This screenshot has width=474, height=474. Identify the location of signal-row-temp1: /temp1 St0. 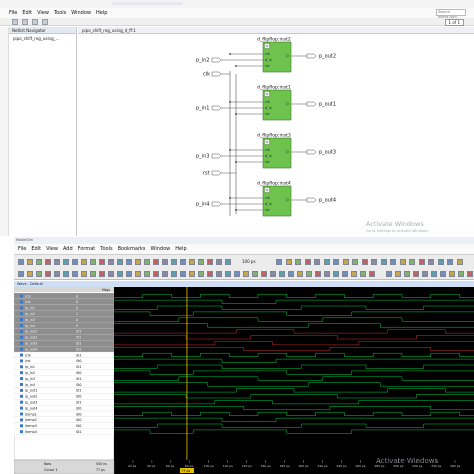
(64, 414).